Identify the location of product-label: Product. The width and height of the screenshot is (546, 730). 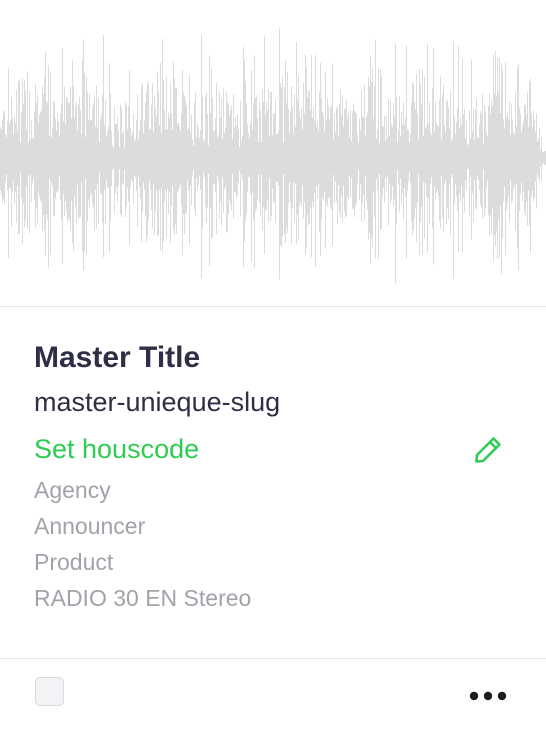
(74, 562).